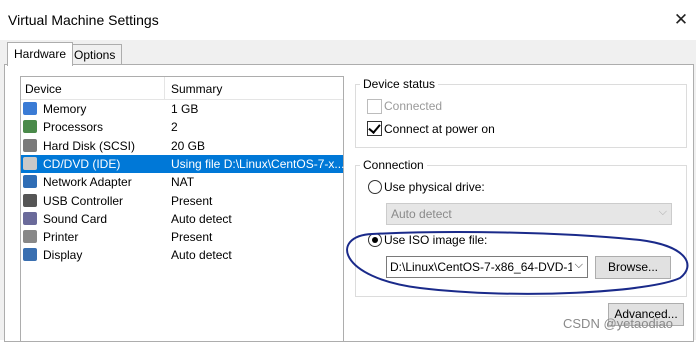  What do you see at coordinates (348, 20) in the screenshot?
I see `title-bar: Virtual Machine Settings ✕` at bounding box center [348, 20].